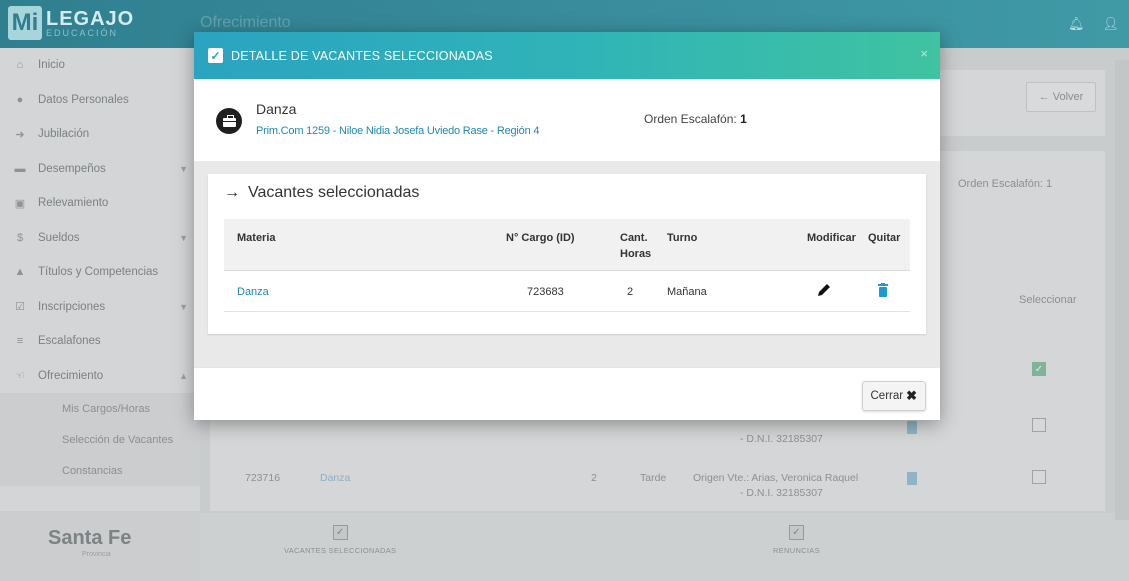 The image size is (1129, 581). What do you see at coordinates (64, 134) in the screenshot?
I see `sidebar-item-label: Jubilación` at bounding box center [64, 134].